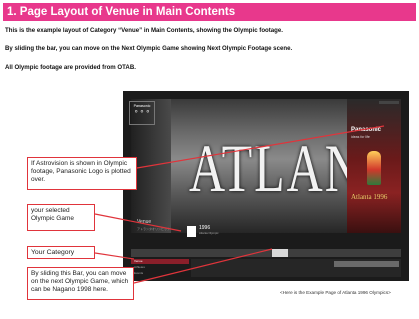 Image resolution: width=419 pixels, height=319 pixels. Describe the element at coordinates (160, 267) in the screenshot. I see `category-item-athletes: Athletes` at that location.